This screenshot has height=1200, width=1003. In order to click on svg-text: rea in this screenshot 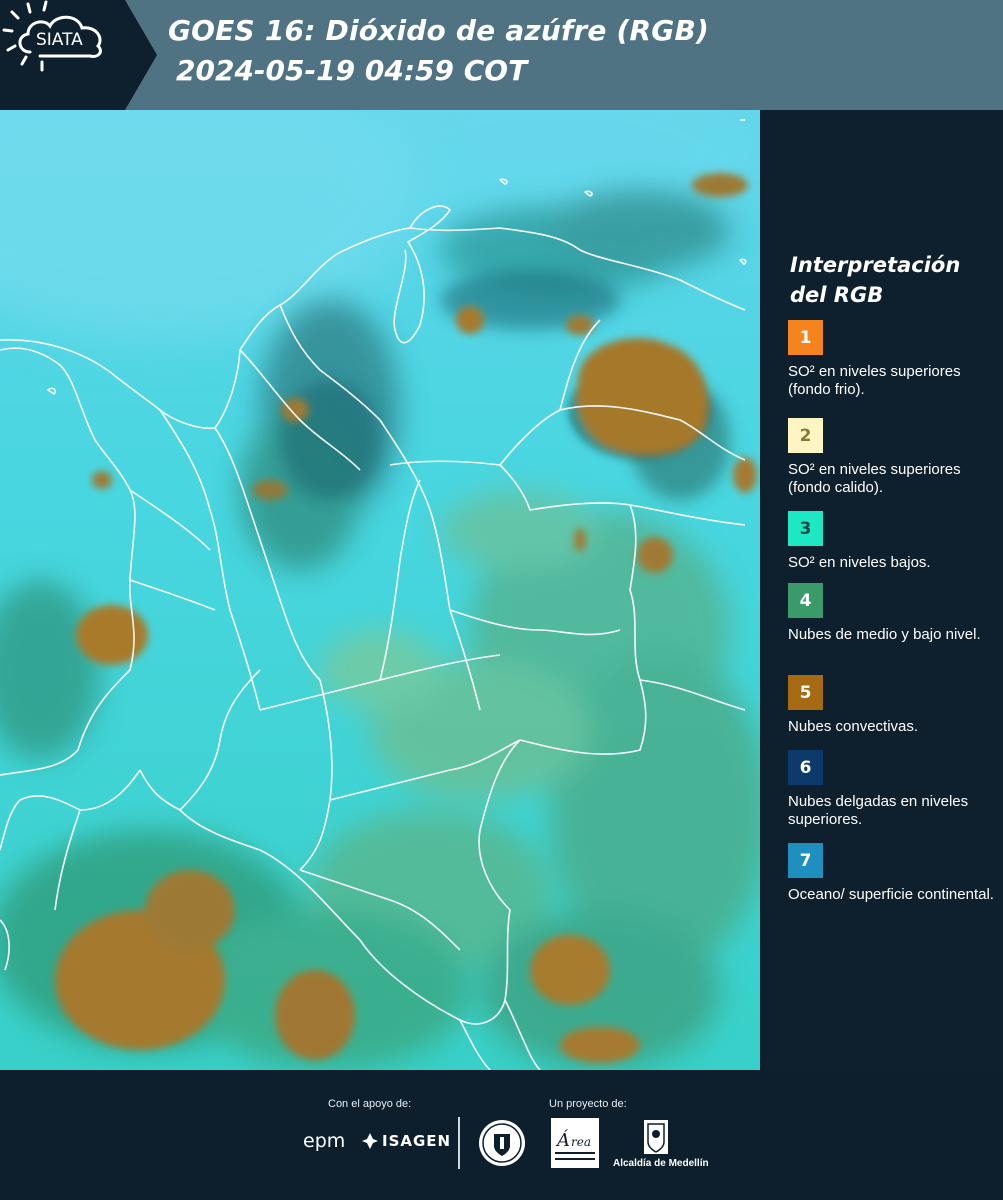, I will do `click(581, 1142)`.